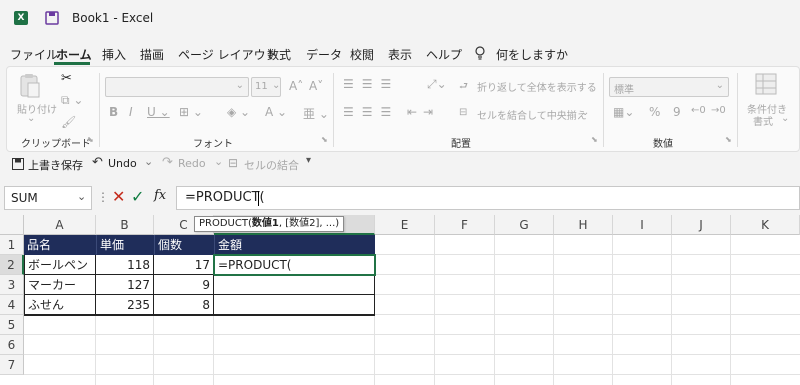 This screenshot has width=800, height=385. Describe the element at coordinates (294, 265) in the screenshot. I see `active-cell-d2: =PRODUCT(` at that location.